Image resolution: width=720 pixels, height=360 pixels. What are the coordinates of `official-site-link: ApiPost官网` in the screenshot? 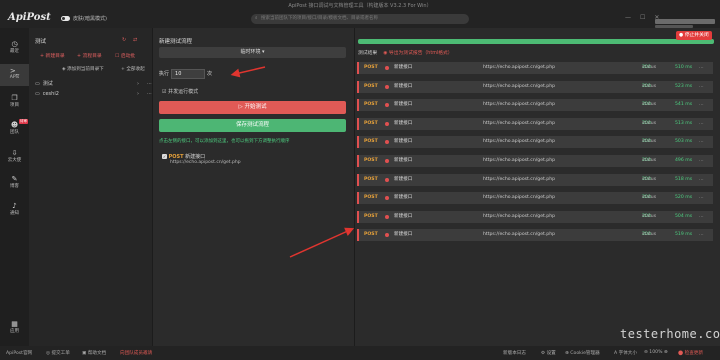 It's located at (19, 353).